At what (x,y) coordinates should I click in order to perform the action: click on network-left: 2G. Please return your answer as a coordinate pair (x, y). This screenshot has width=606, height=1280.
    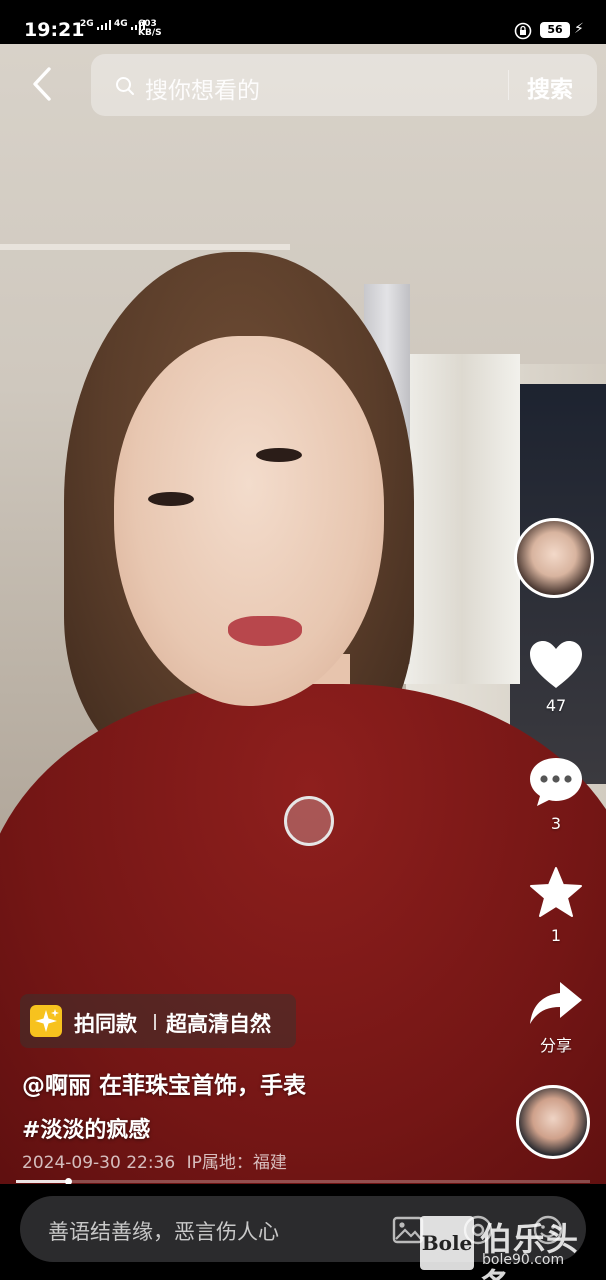
    Looking at the image, I should click on (87, 24).